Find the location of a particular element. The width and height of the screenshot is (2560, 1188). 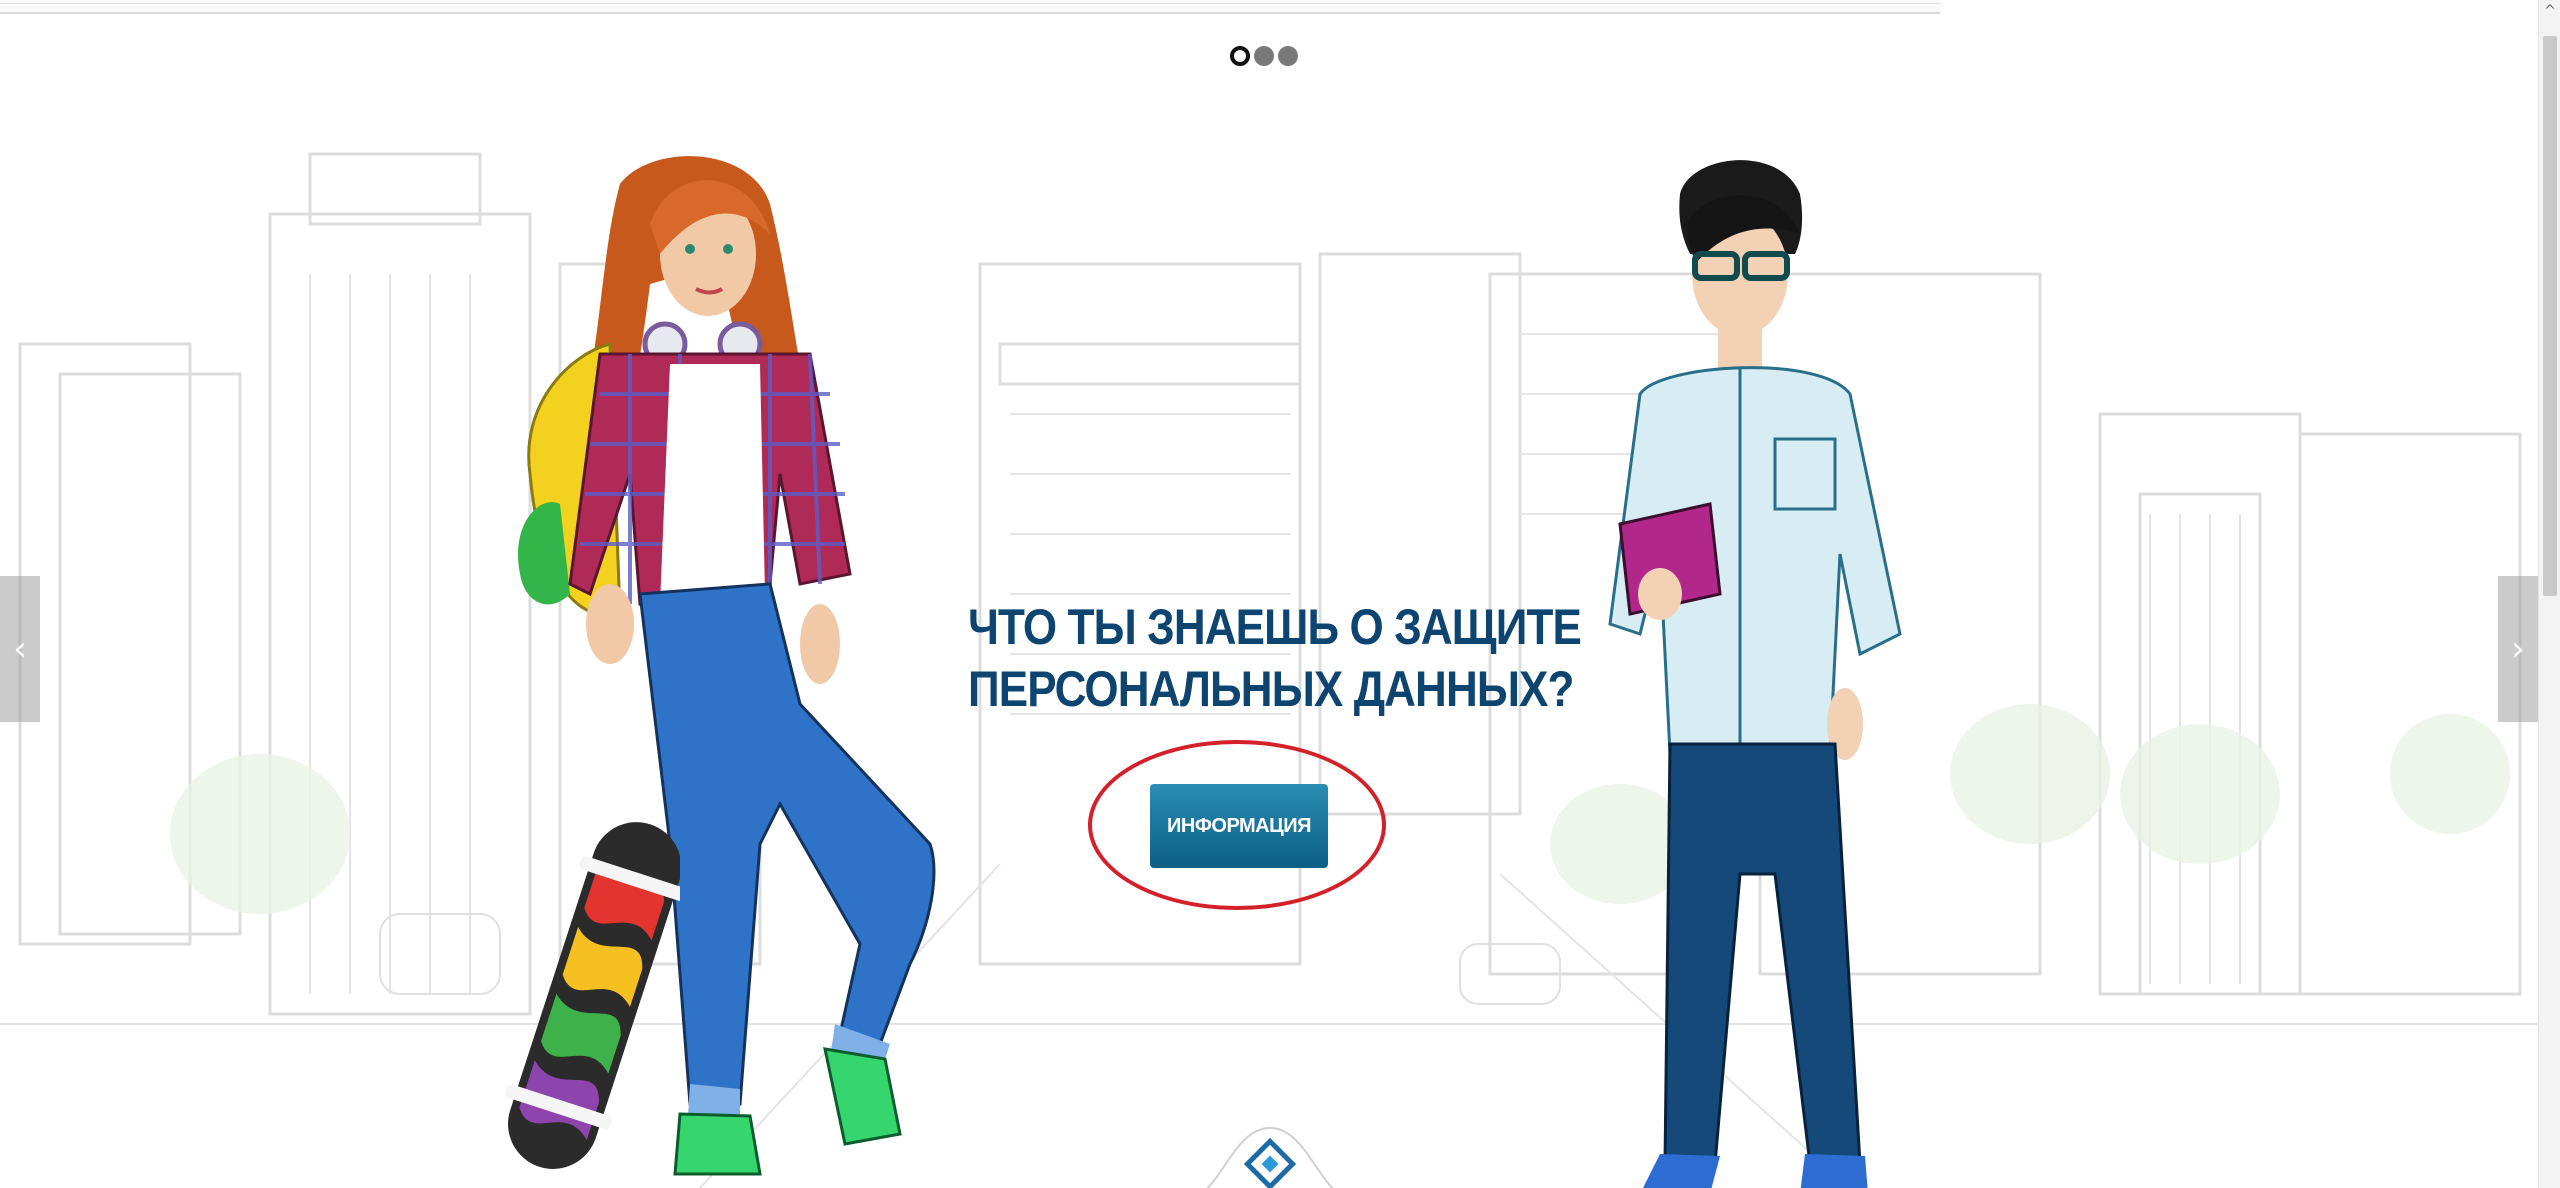

page-scrollbar: ^ is located at coordinates (2549, 594).